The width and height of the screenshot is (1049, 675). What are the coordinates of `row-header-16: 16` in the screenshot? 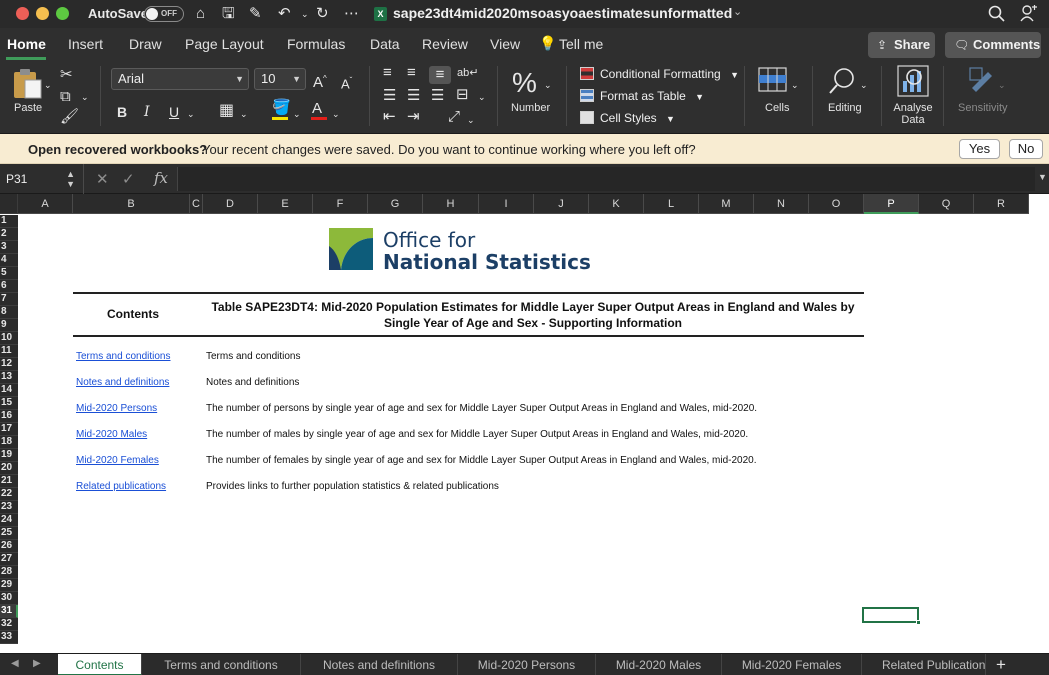 It's located at (9, 416).